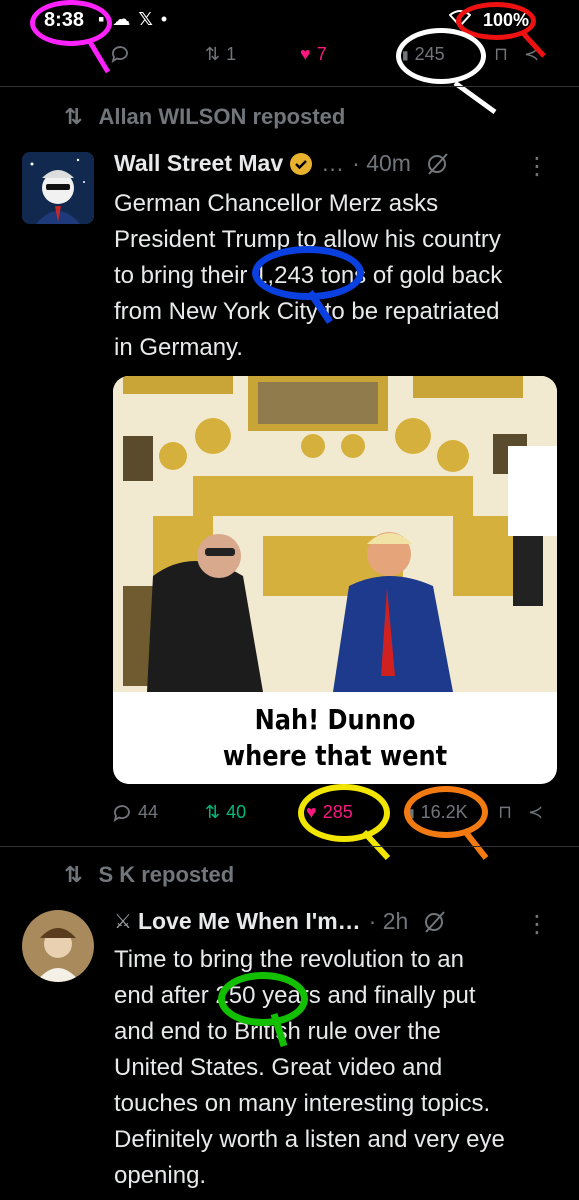  I want to click on cloud-icon: ☁, so click(121, 19).